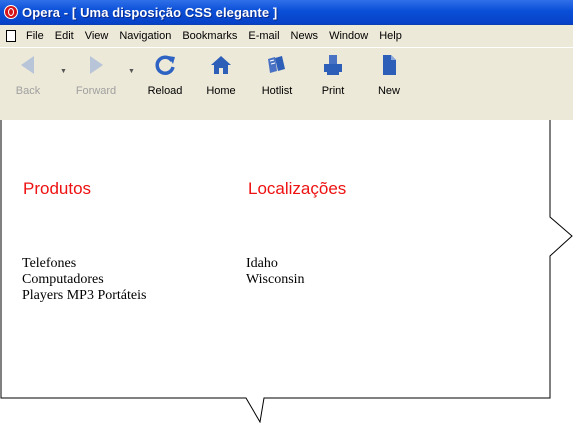 The height and width of the screenshot is (423, 573). Describe the element at coordinates (221, 65) in the screenshot. I see `home-icon` at that location.